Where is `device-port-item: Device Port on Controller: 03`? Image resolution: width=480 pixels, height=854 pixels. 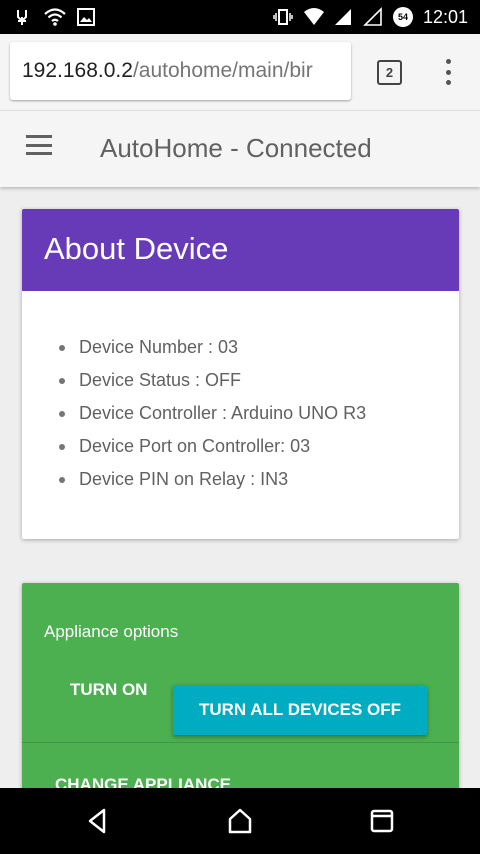
device-port-item: Device Port on Controller: 03 is located at coordinates (259, 452).